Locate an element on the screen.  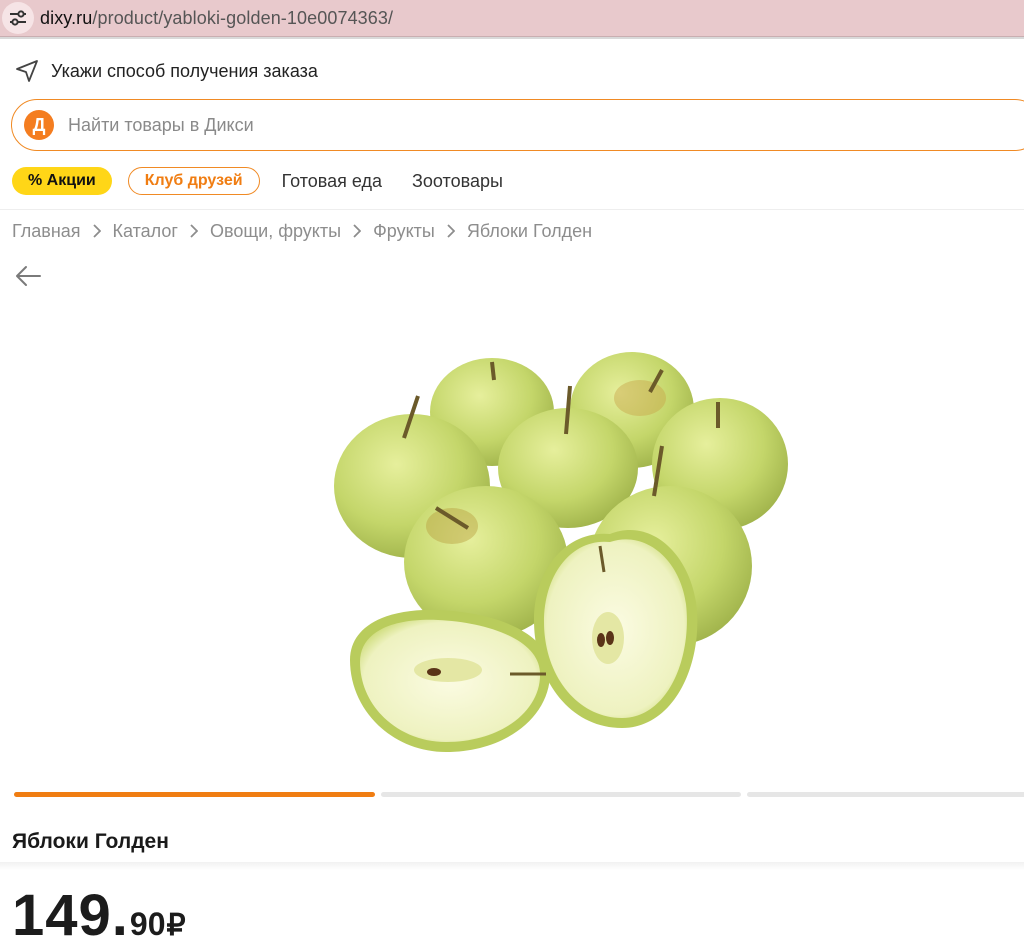
price-currency: ₽ is located at coordinates (176, 925).